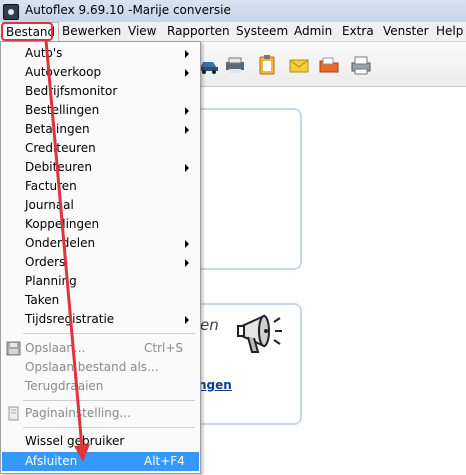  What do you see at coordinates (100, 243) in the screenshot?
I see `menu-item-onderdelen: Onderdelen` at bounding box center [100, 243].